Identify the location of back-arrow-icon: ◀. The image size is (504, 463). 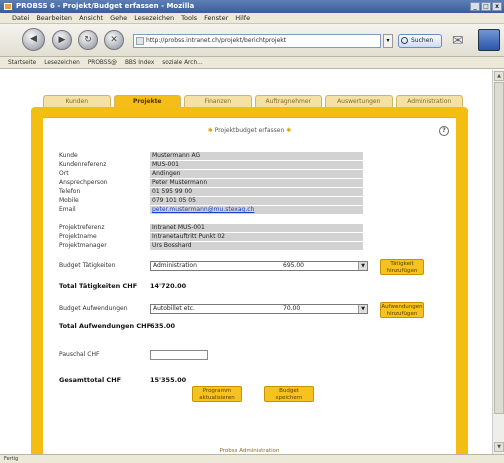
(33, 39).